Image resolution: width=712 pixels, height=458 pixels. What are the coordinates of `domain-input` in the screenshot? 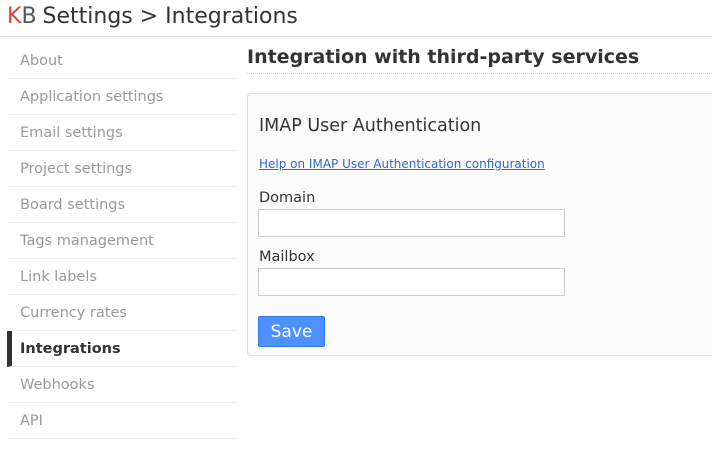 It's located at (411, 223).